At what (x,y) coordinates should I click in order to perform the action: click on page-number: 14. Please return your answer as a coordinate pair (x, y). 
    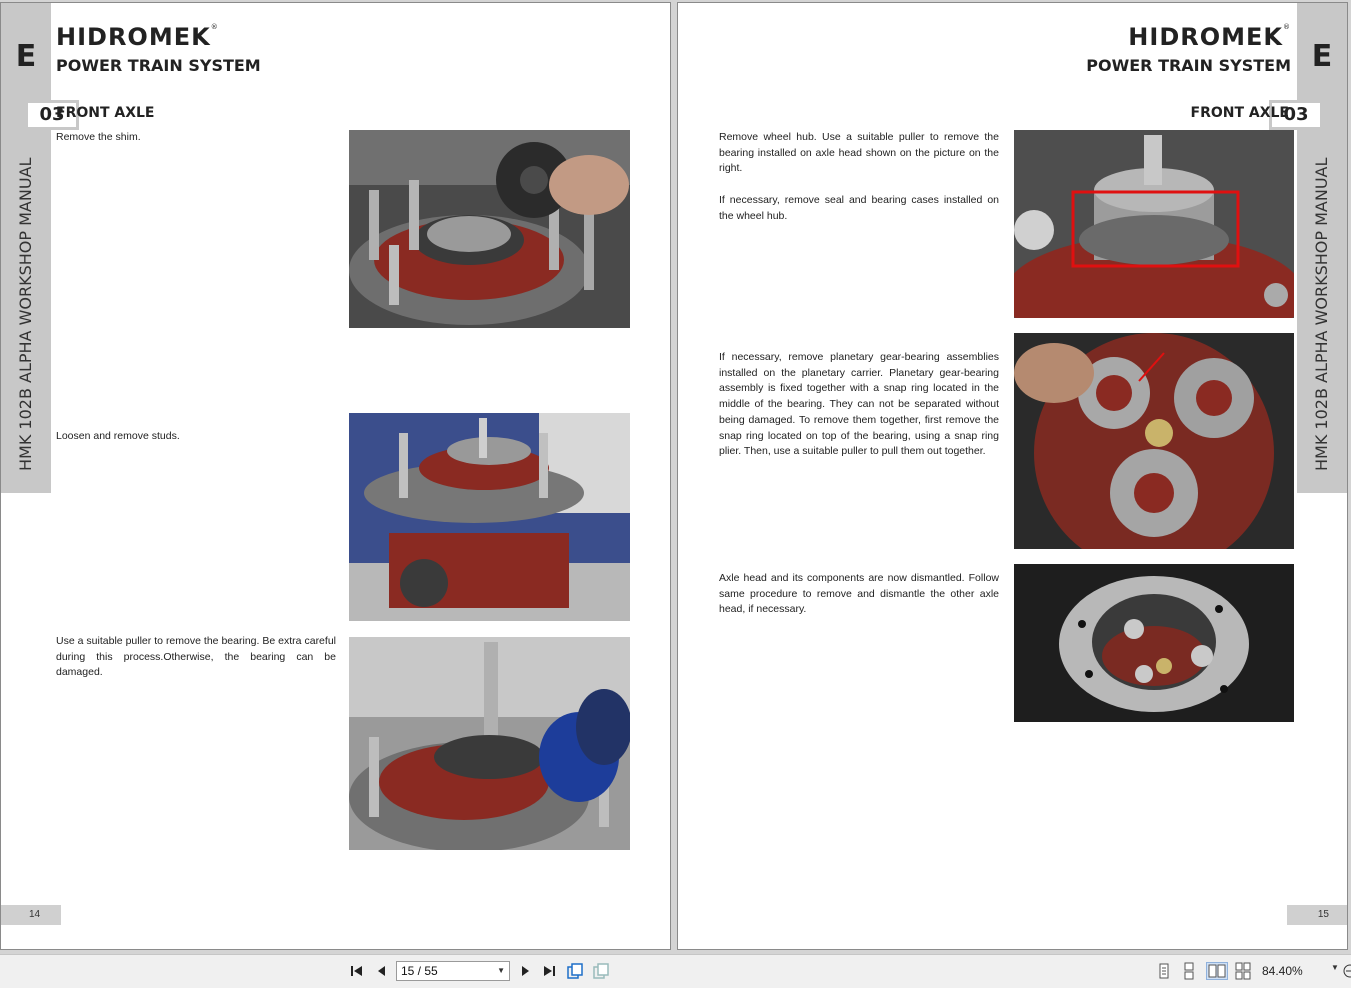
    Looking at the image, I should click on (31, 915).